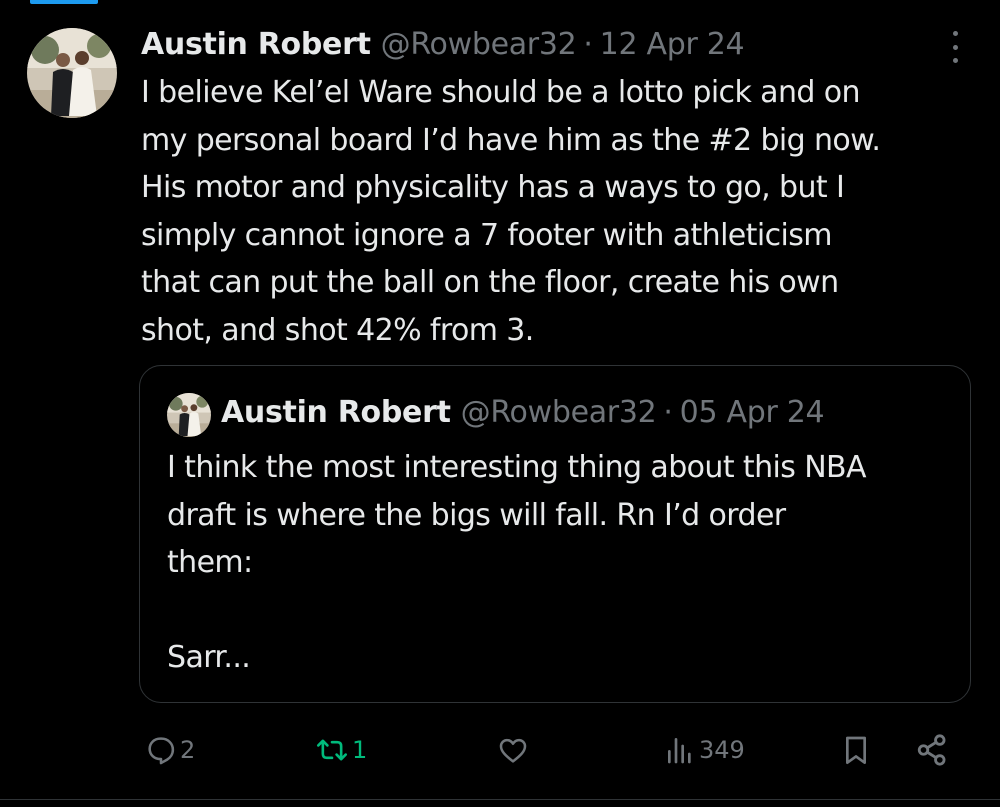 This screenshot has width=1000, height=807. I want to click on retweet-button: 1, so click(341, 750).